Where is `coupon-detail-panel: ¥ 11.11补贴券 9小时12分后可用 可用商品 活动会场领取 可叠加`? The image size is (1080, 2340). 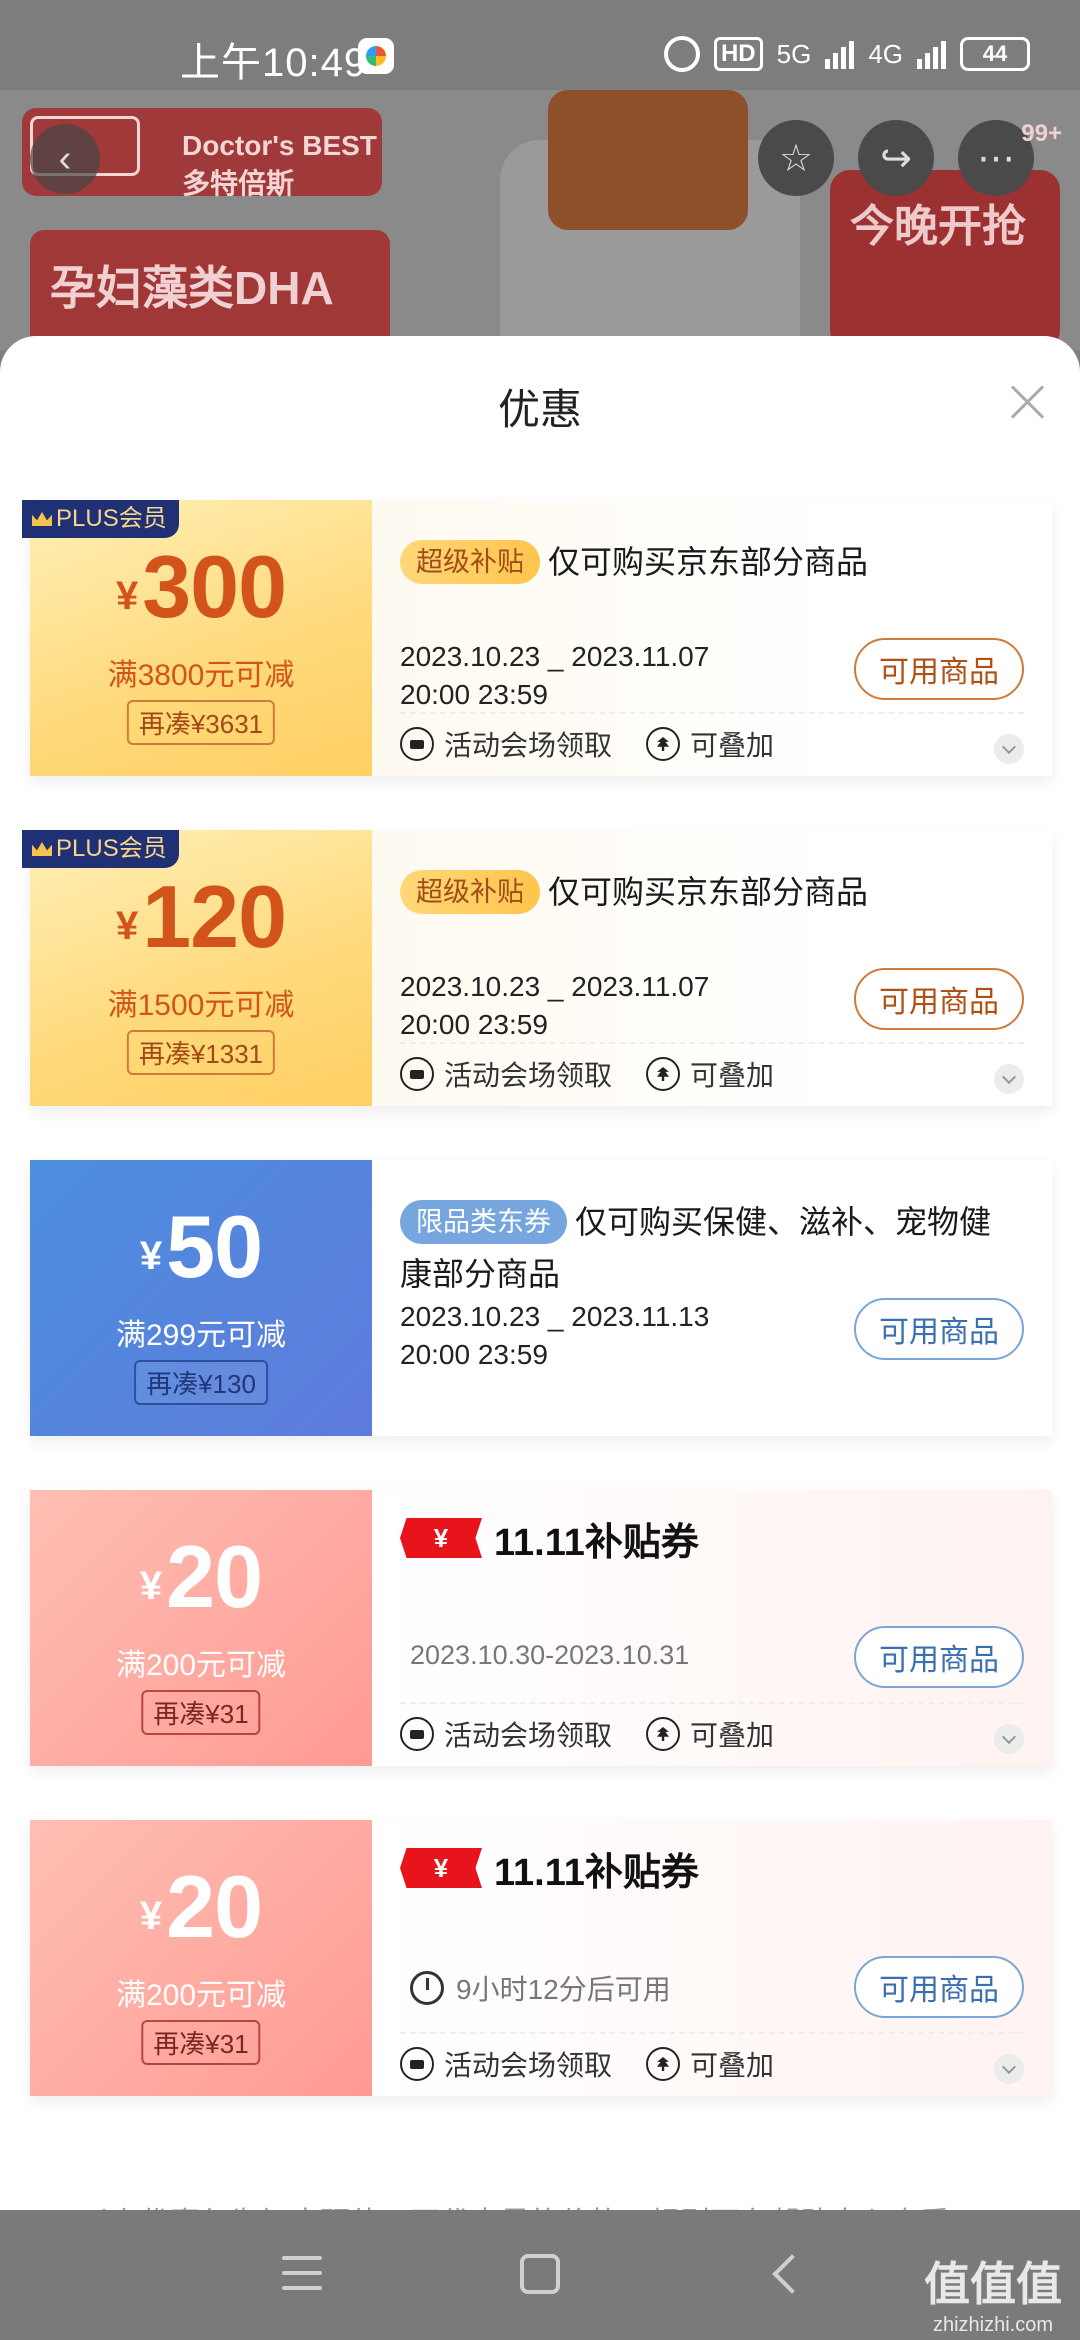 coupon-detail-panel: ¥ 11.11补贴券 9小时12分后可用 可用商品 活动会场领取 可叠加 is located at coordinates (712, 1958).